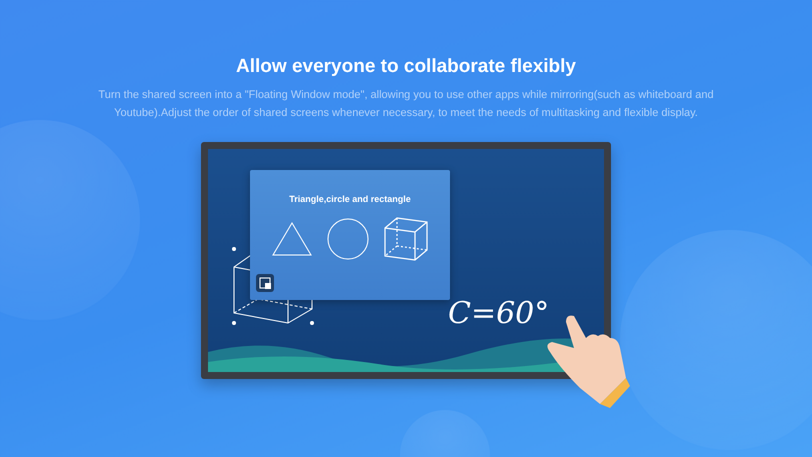 This screenshot has height=457, width=812. Describe the element at coordinates (406, 239) in the screenshot. I see `cube-icon` at that location.